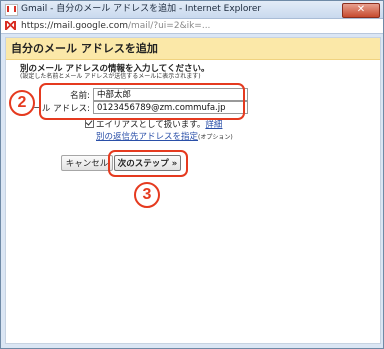 The width and height of the screenshot is (384, 349). What do you see at coordinates (74, 26) in the screenshot?
I see `address-host: https://mail.google.com` at bounding box center [74, 26].